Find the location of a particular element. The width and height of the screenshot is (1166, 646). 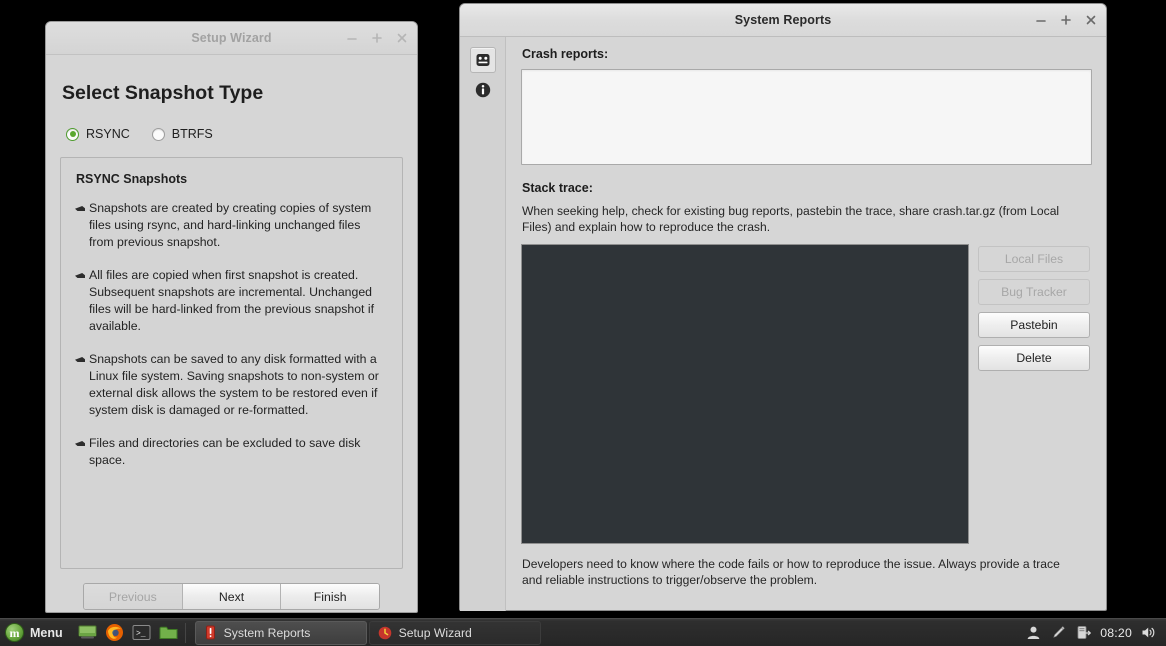

next-button: Next is located at coordinates (232, 596).